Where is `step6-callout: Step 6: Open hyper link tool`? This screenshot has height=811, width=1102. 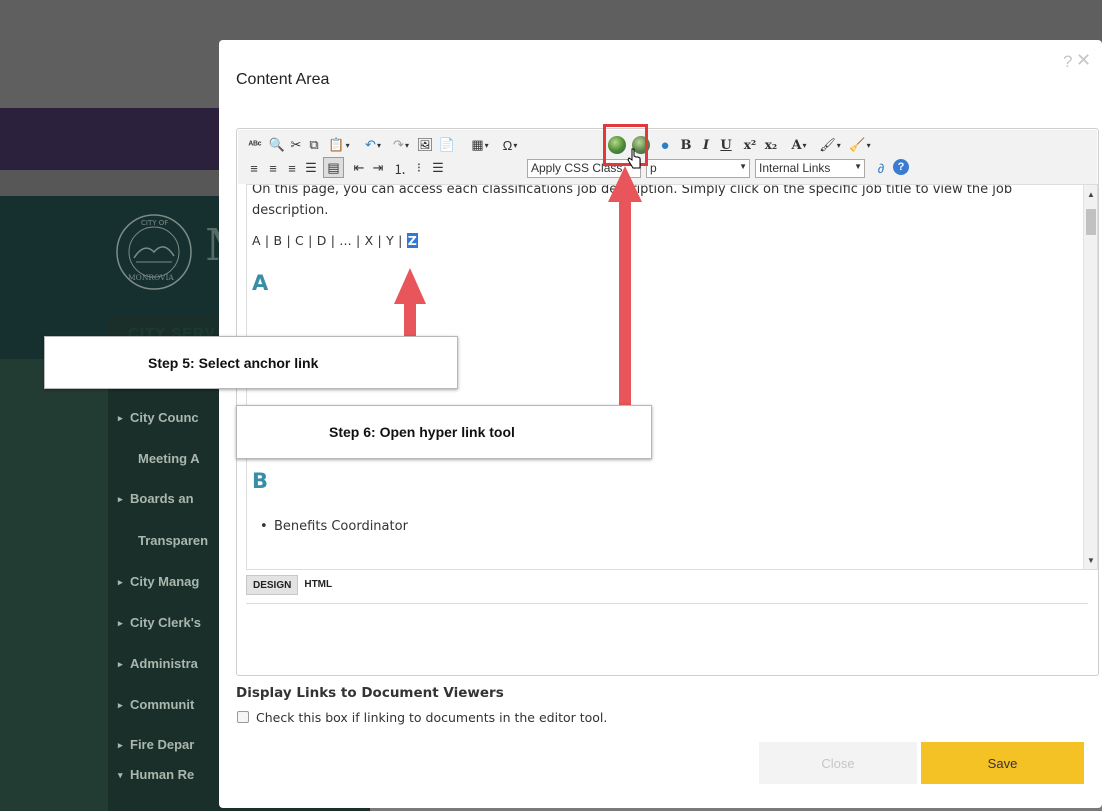
step6-callout: Step 6: Open hyper link tool is located at coordinates (444, 432).